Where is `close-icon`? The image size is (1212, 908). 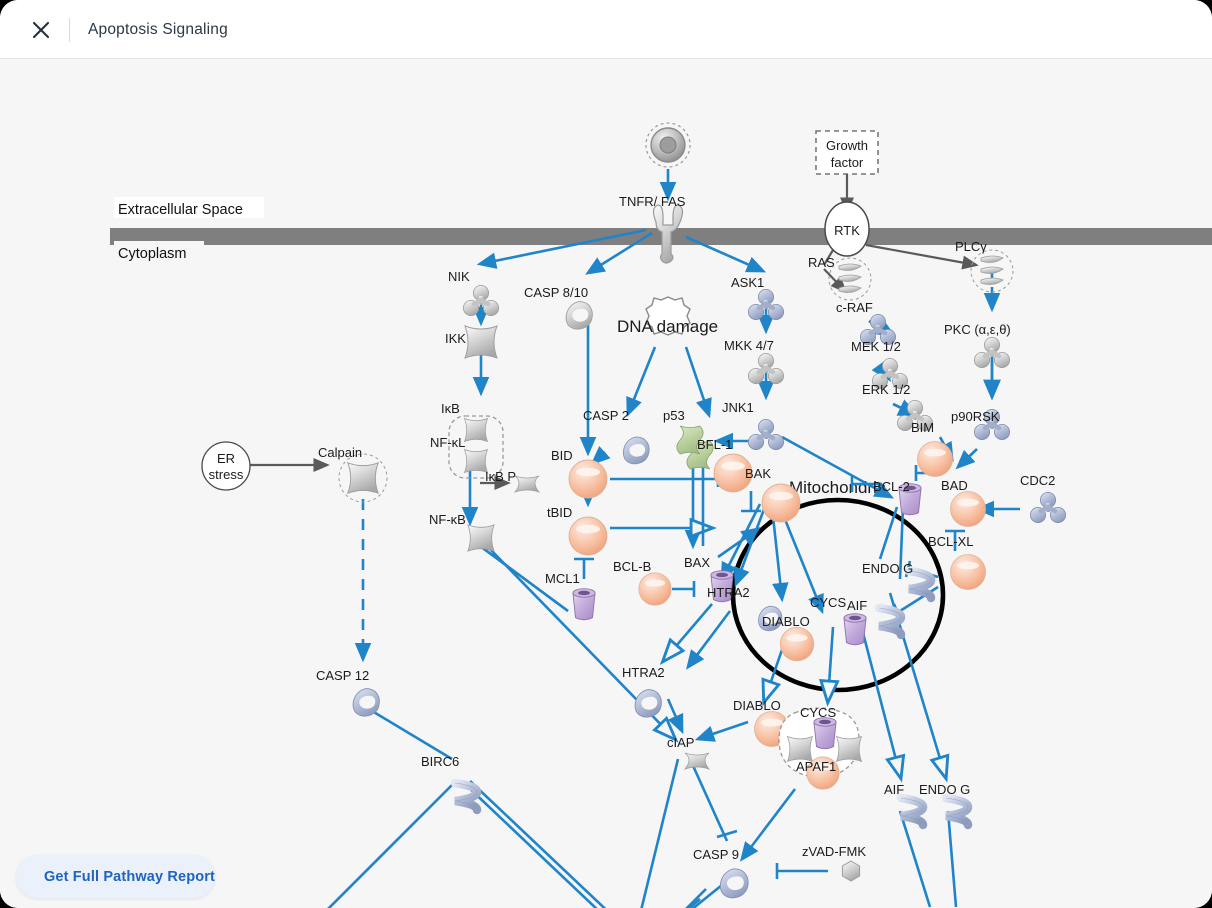 close-icon is located at coordinates (41, 30).